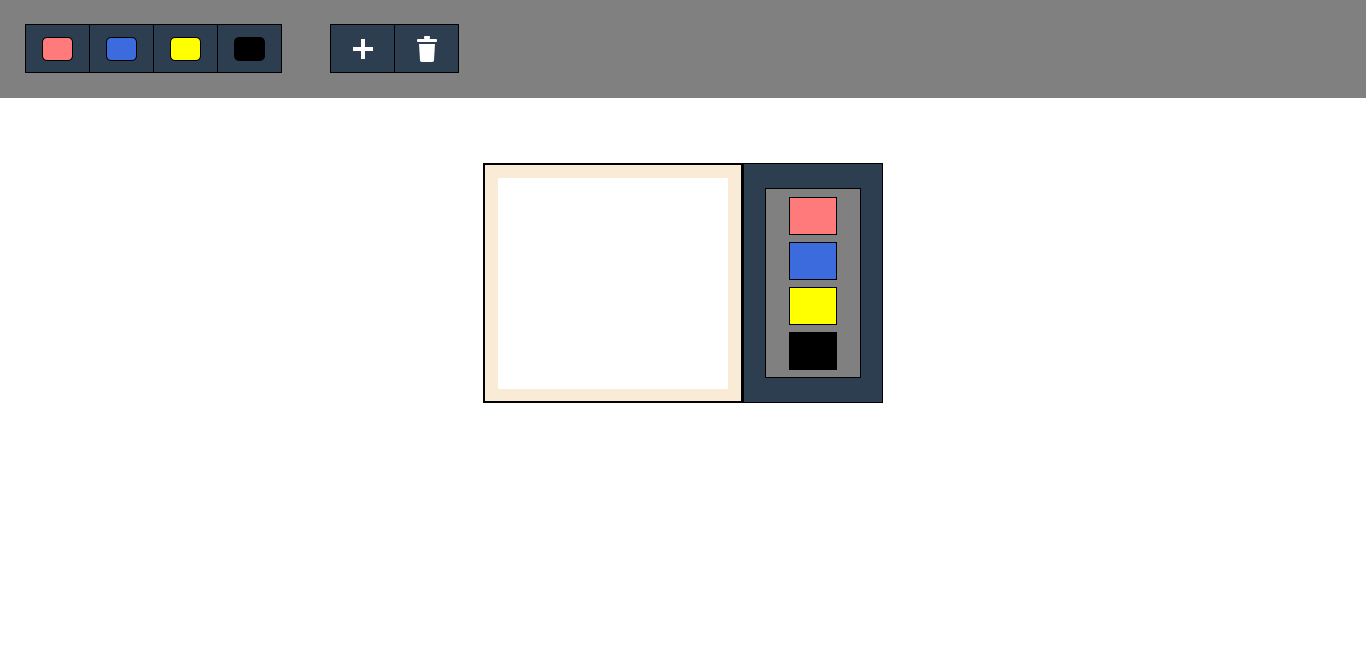  I want to click on note-text-input, so click(613, 283).